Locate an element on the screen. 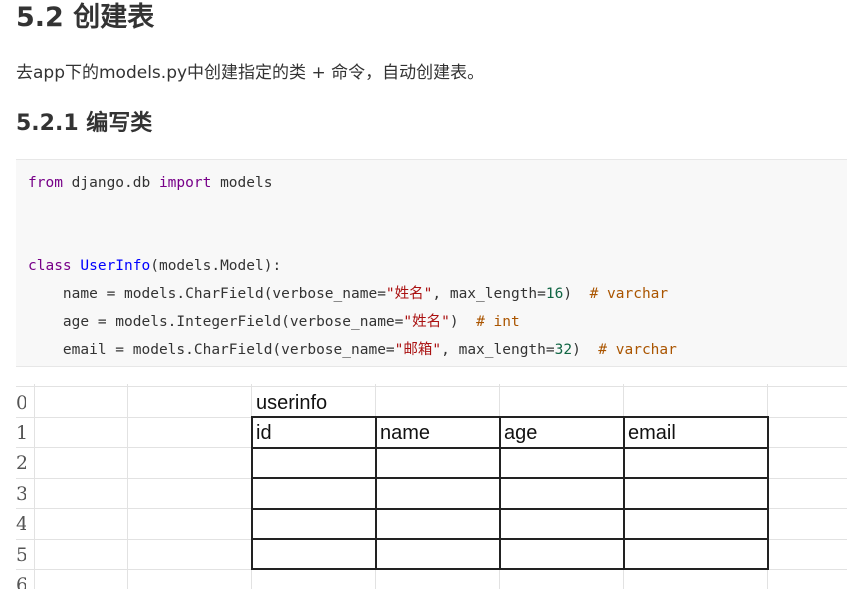 Image resolution: width=847 pixels, height=589 pixels. row-number: 6 is located at coordinates (21, 581).